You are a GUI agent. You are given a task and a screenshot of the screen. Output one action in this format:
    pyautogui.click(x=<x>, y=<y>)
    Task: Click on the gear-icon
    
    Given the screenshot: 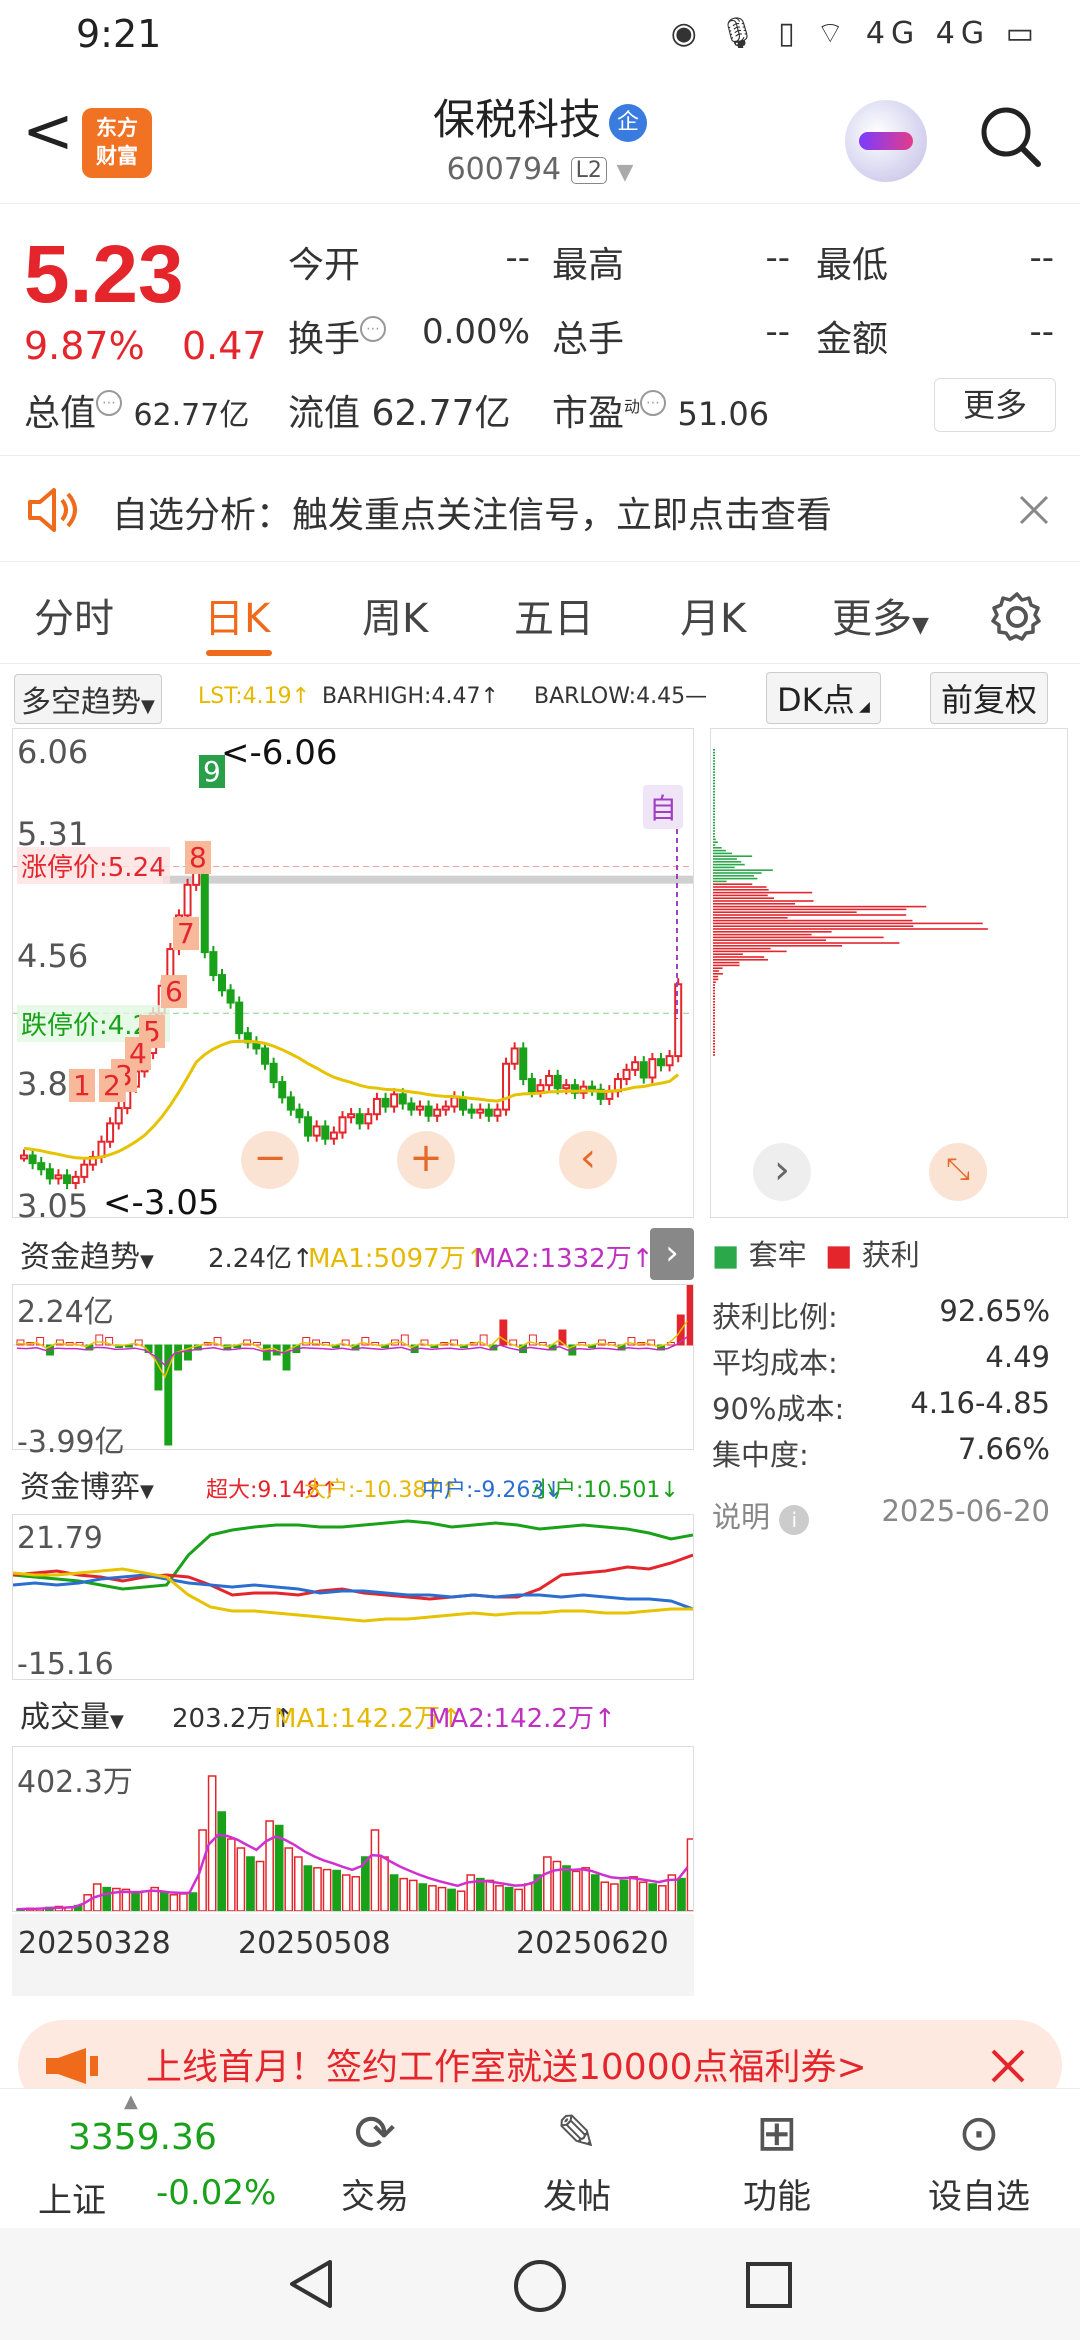 What is the action you would take?
    pyautogui.click(x=1017, y=617)
    